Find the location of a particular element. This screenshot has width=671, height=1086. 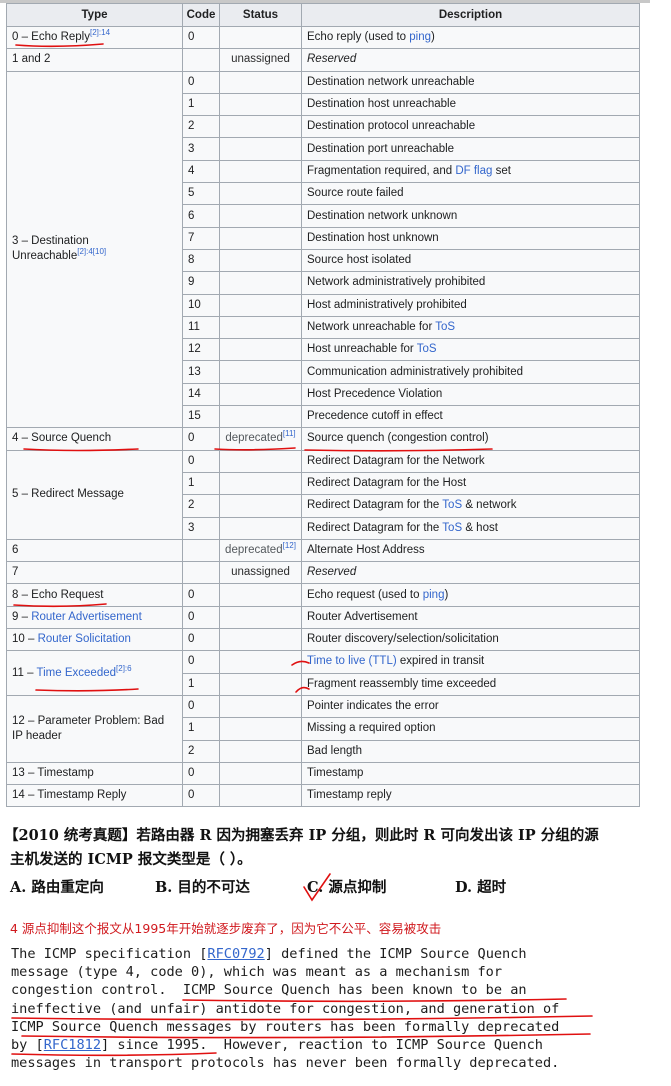

description-text: Router discovery/selection/solicitation is located at coordinates (403, 639).